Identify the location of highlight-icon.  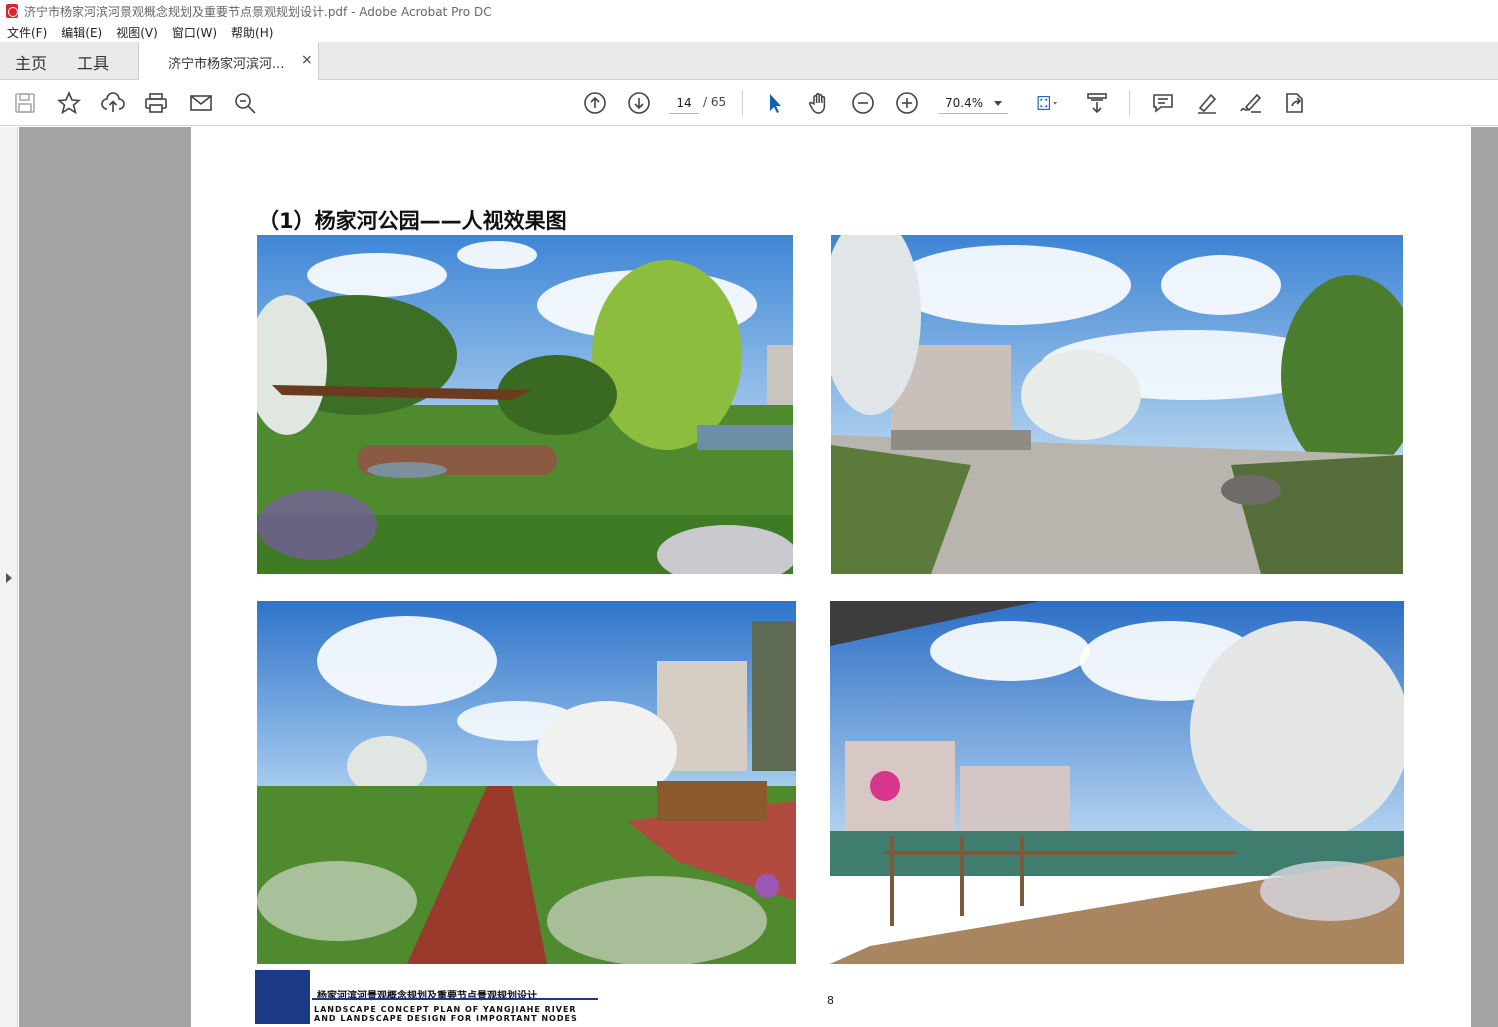
(1207, 103).